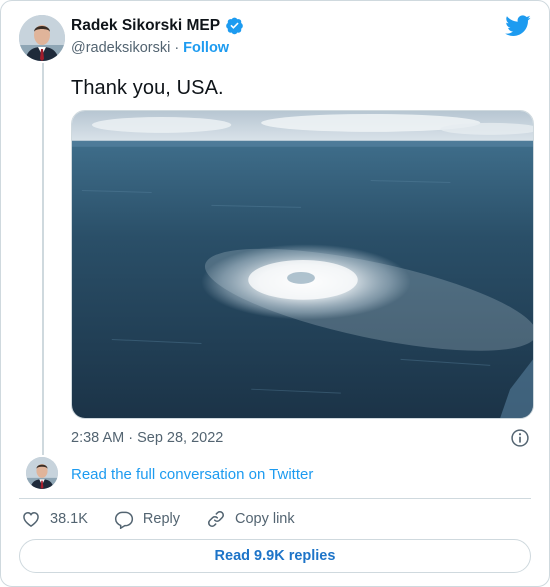 Image resolution: width=550 pixels, height=587 pixels. What do you see at coordinates (520, 438) in the screenshot?
I see `info-icon` at bounding box center [520, 438].